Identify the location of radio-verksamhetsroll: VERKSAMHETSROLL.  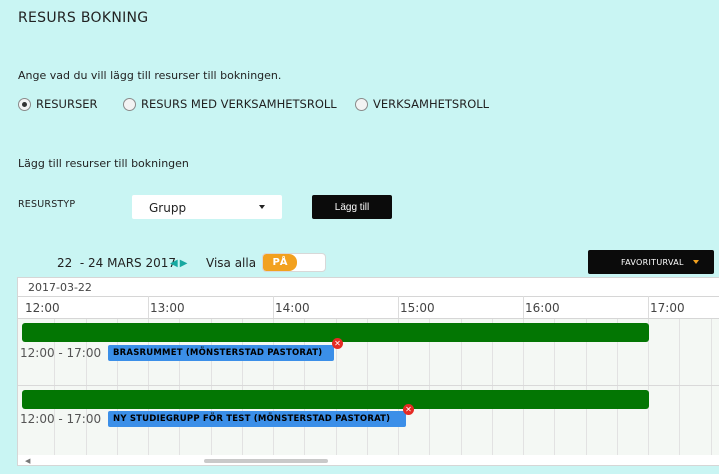
(422, 104).